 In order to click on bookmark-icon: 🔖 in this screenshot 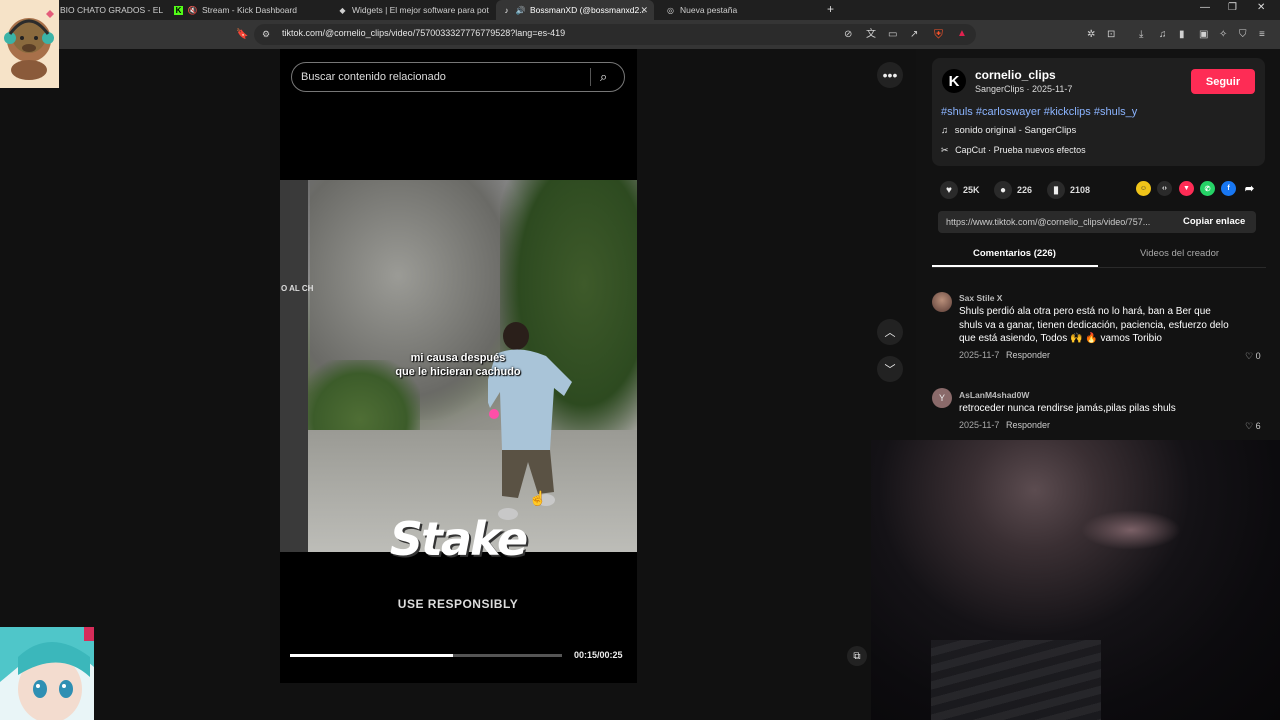, I will do `click(242, 35)`.